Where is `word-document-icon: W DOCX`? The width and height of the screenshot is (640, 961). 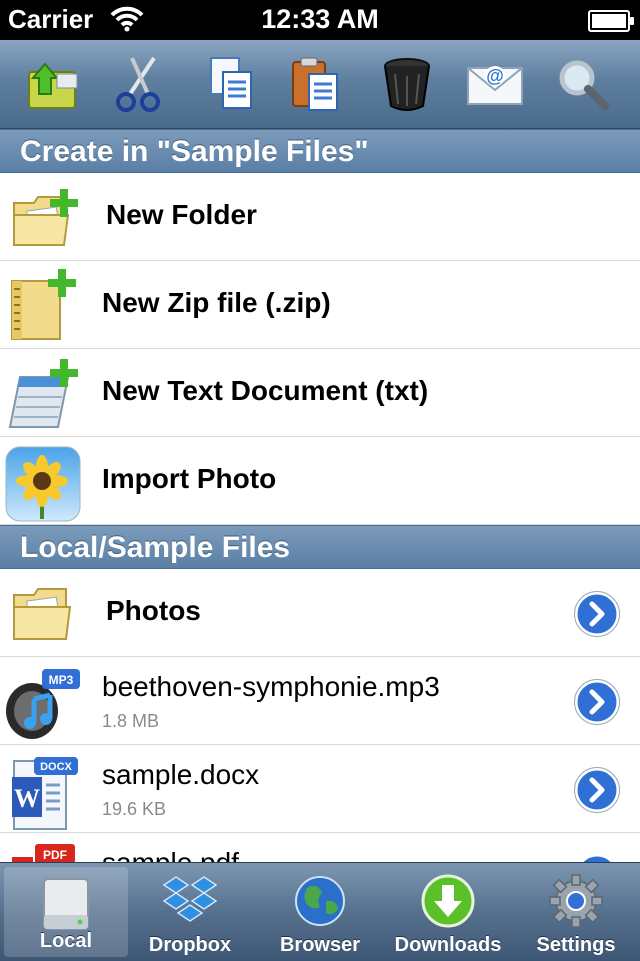
word-document-icon: W DOCX is located at coordinates (44, 791).